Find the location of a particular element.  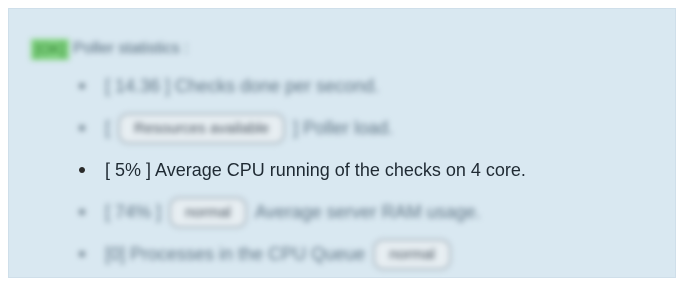

stat-item-queue: [0] Processes in the CPU Queue normal is located at coordinates (374, 254).